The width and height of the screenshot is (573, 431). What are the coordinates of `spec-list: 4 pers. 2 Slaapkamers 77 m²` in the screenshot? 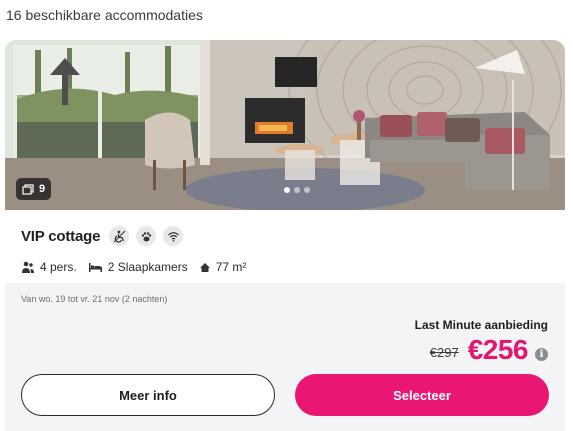 It's located at (139, 267).